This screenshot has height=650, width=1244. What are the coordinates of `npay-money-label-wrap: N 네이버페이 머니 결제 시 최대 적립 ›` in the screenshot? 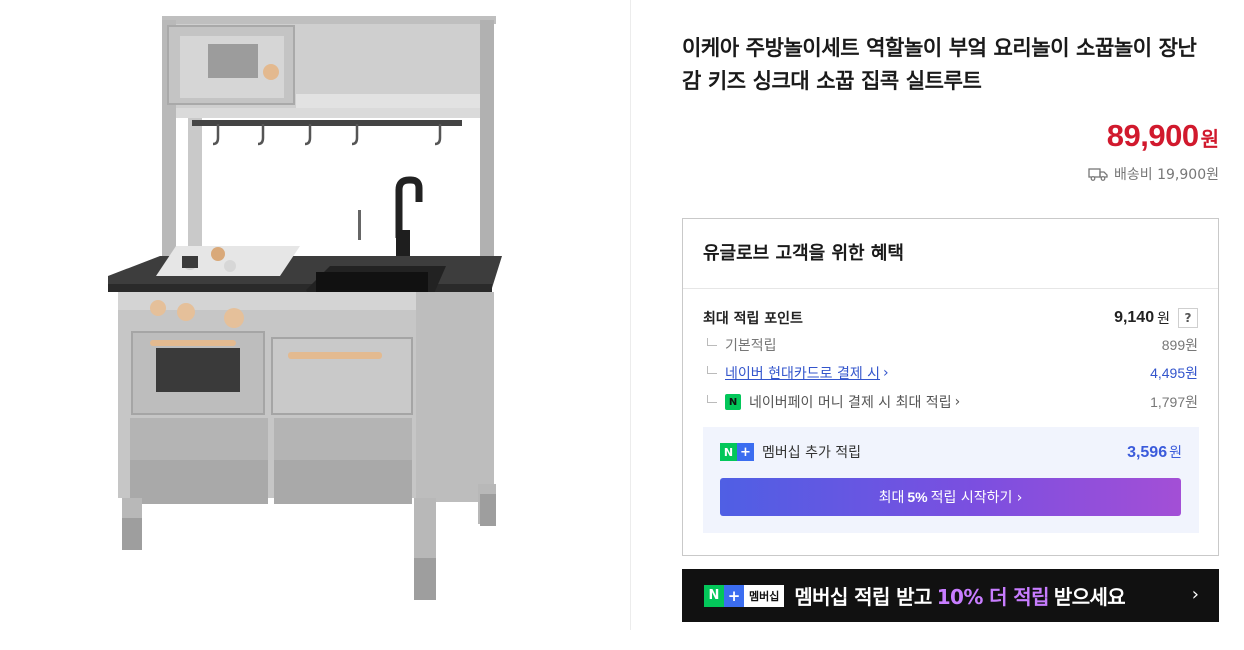 It's located at (833, 402).